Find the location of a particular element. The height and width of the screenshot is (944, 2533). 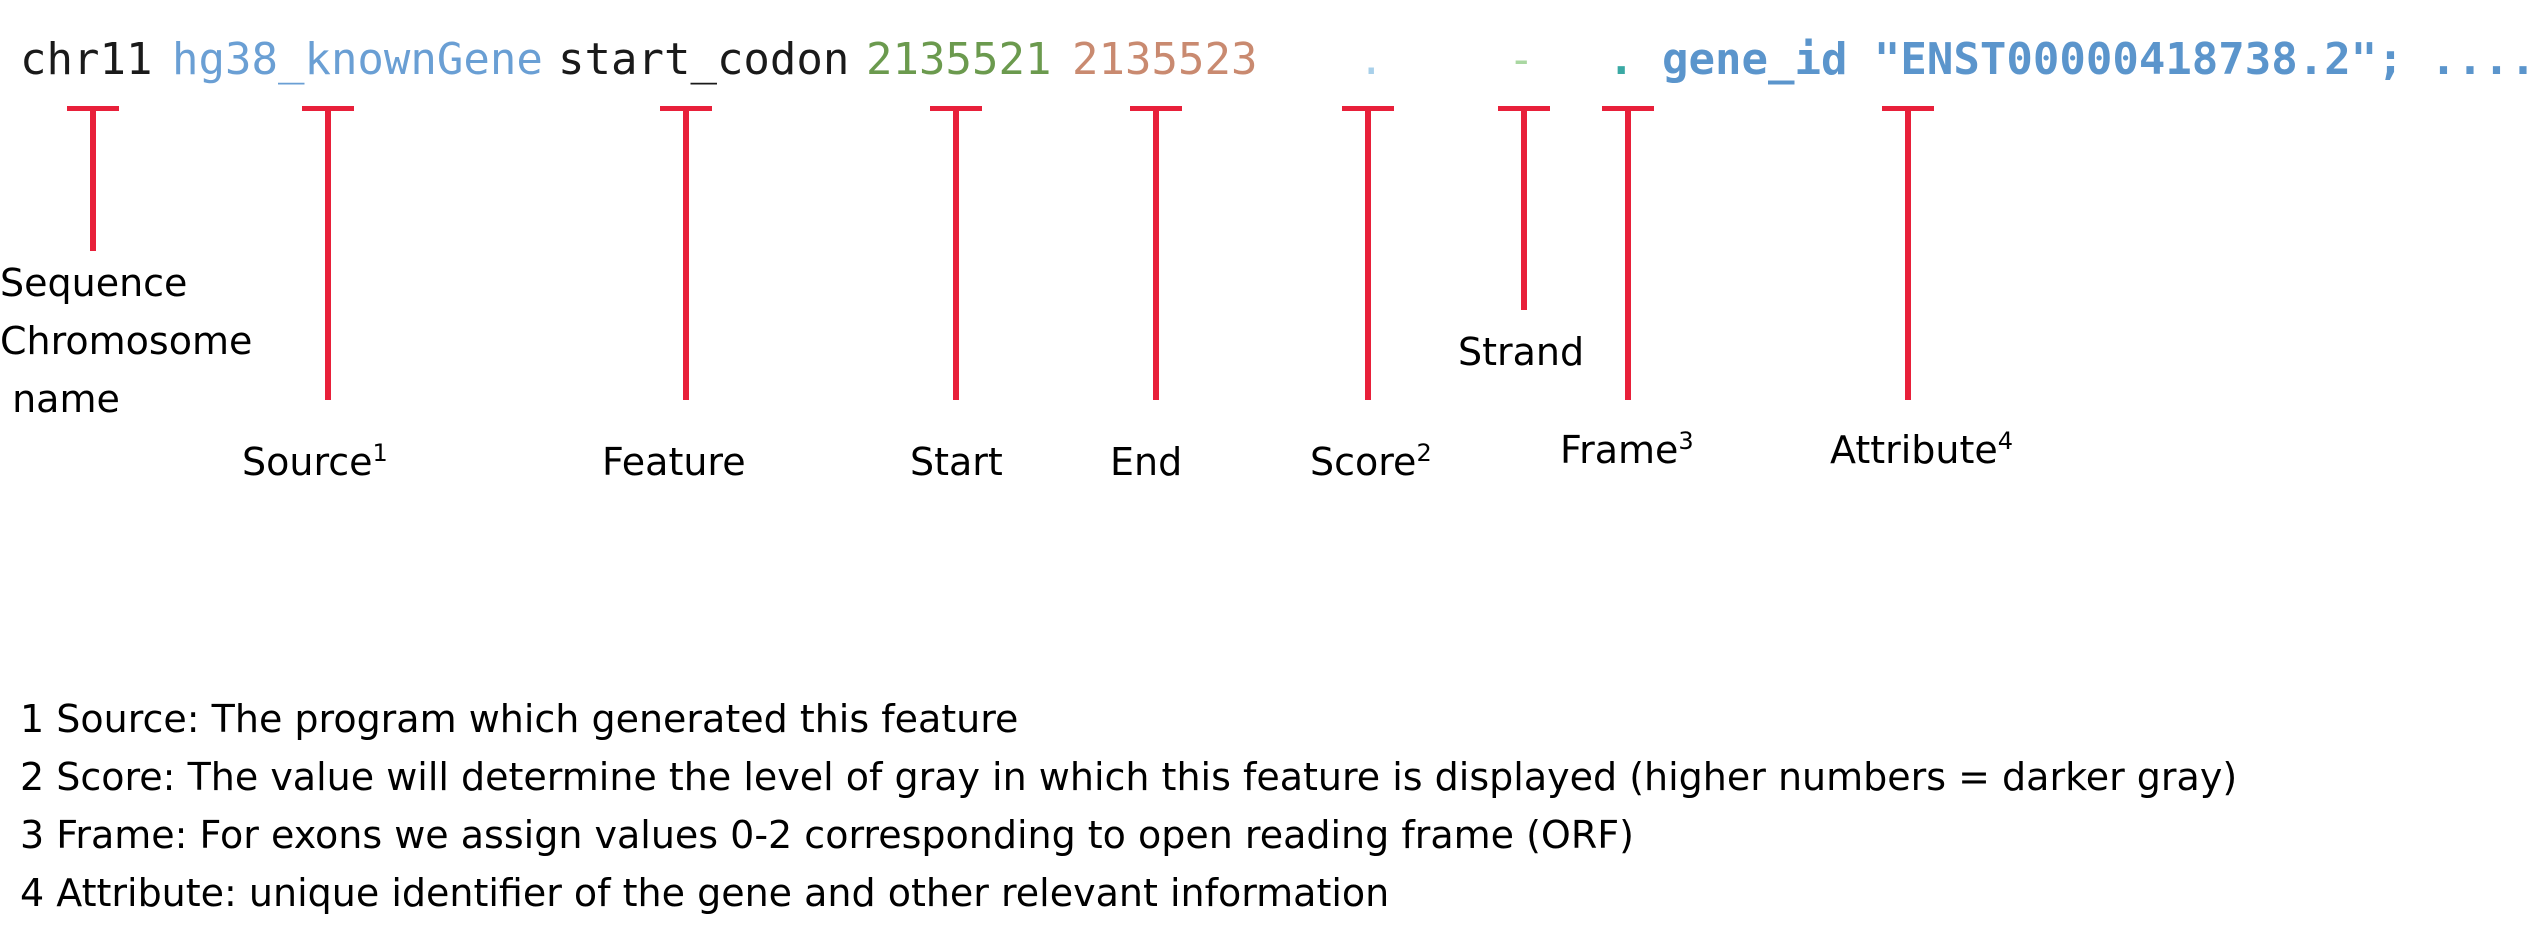

source-field: hg38_knownGene is located at coordinates (357, 59).